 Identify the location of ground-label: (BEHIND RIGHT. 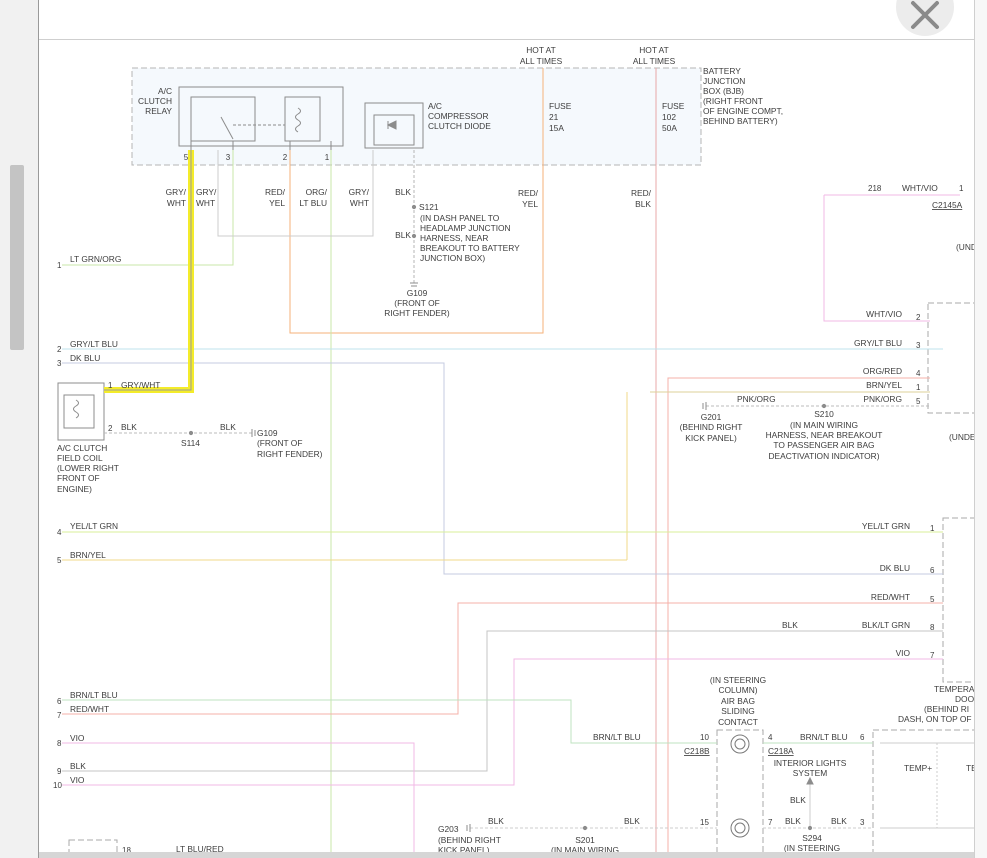
(469, 840).